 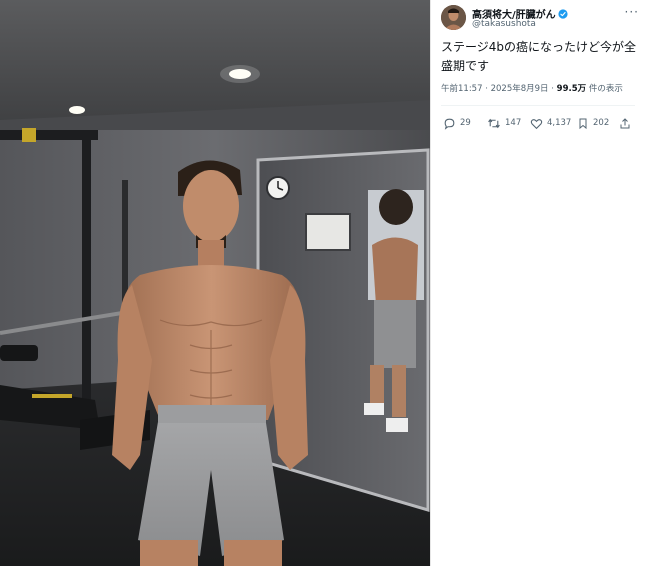 I want to click on verified-badge-icon, so click(x=563, y=14).